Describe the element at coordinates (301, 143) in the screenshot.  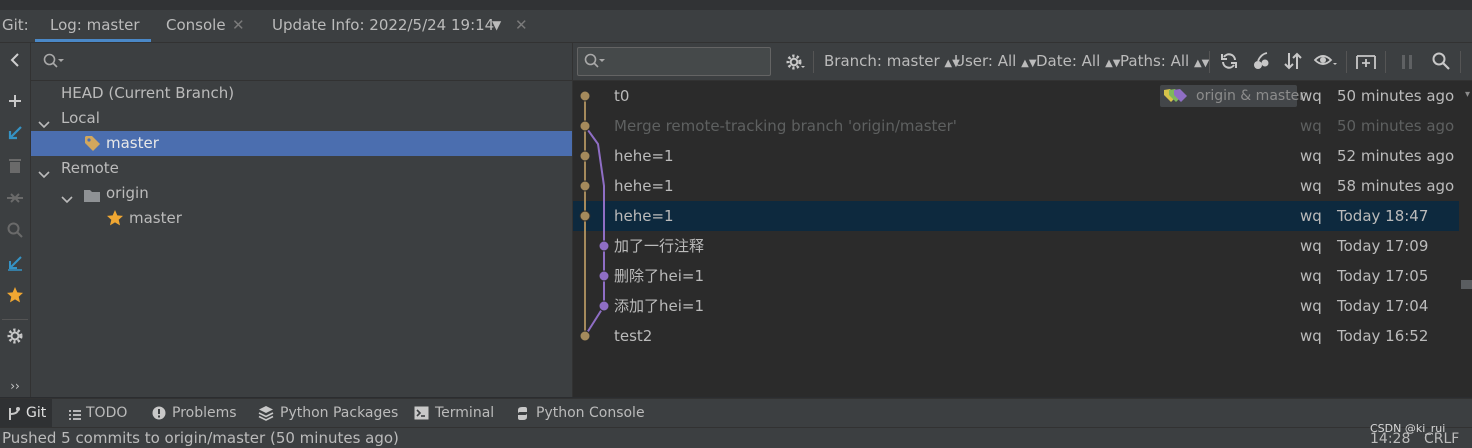
I see `tree-row-local-master: master` at that location.